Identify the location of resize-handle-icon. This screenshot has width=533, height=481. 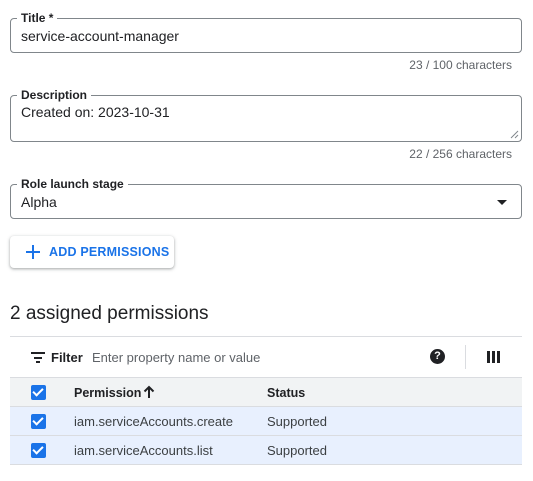
(514, 134).